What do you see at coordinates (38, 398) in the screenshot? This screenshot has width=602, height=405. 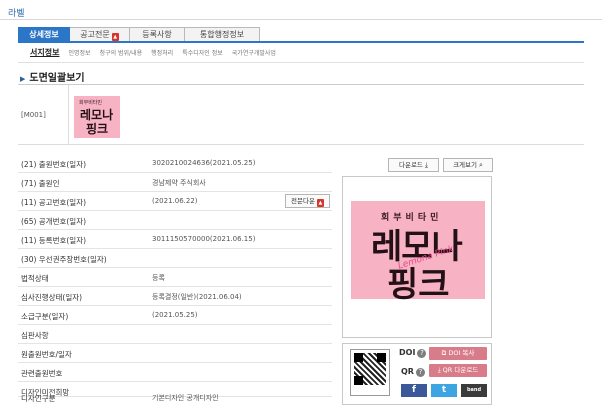 I see `field-label: 디자인구분` at bounding box center [38, 398].